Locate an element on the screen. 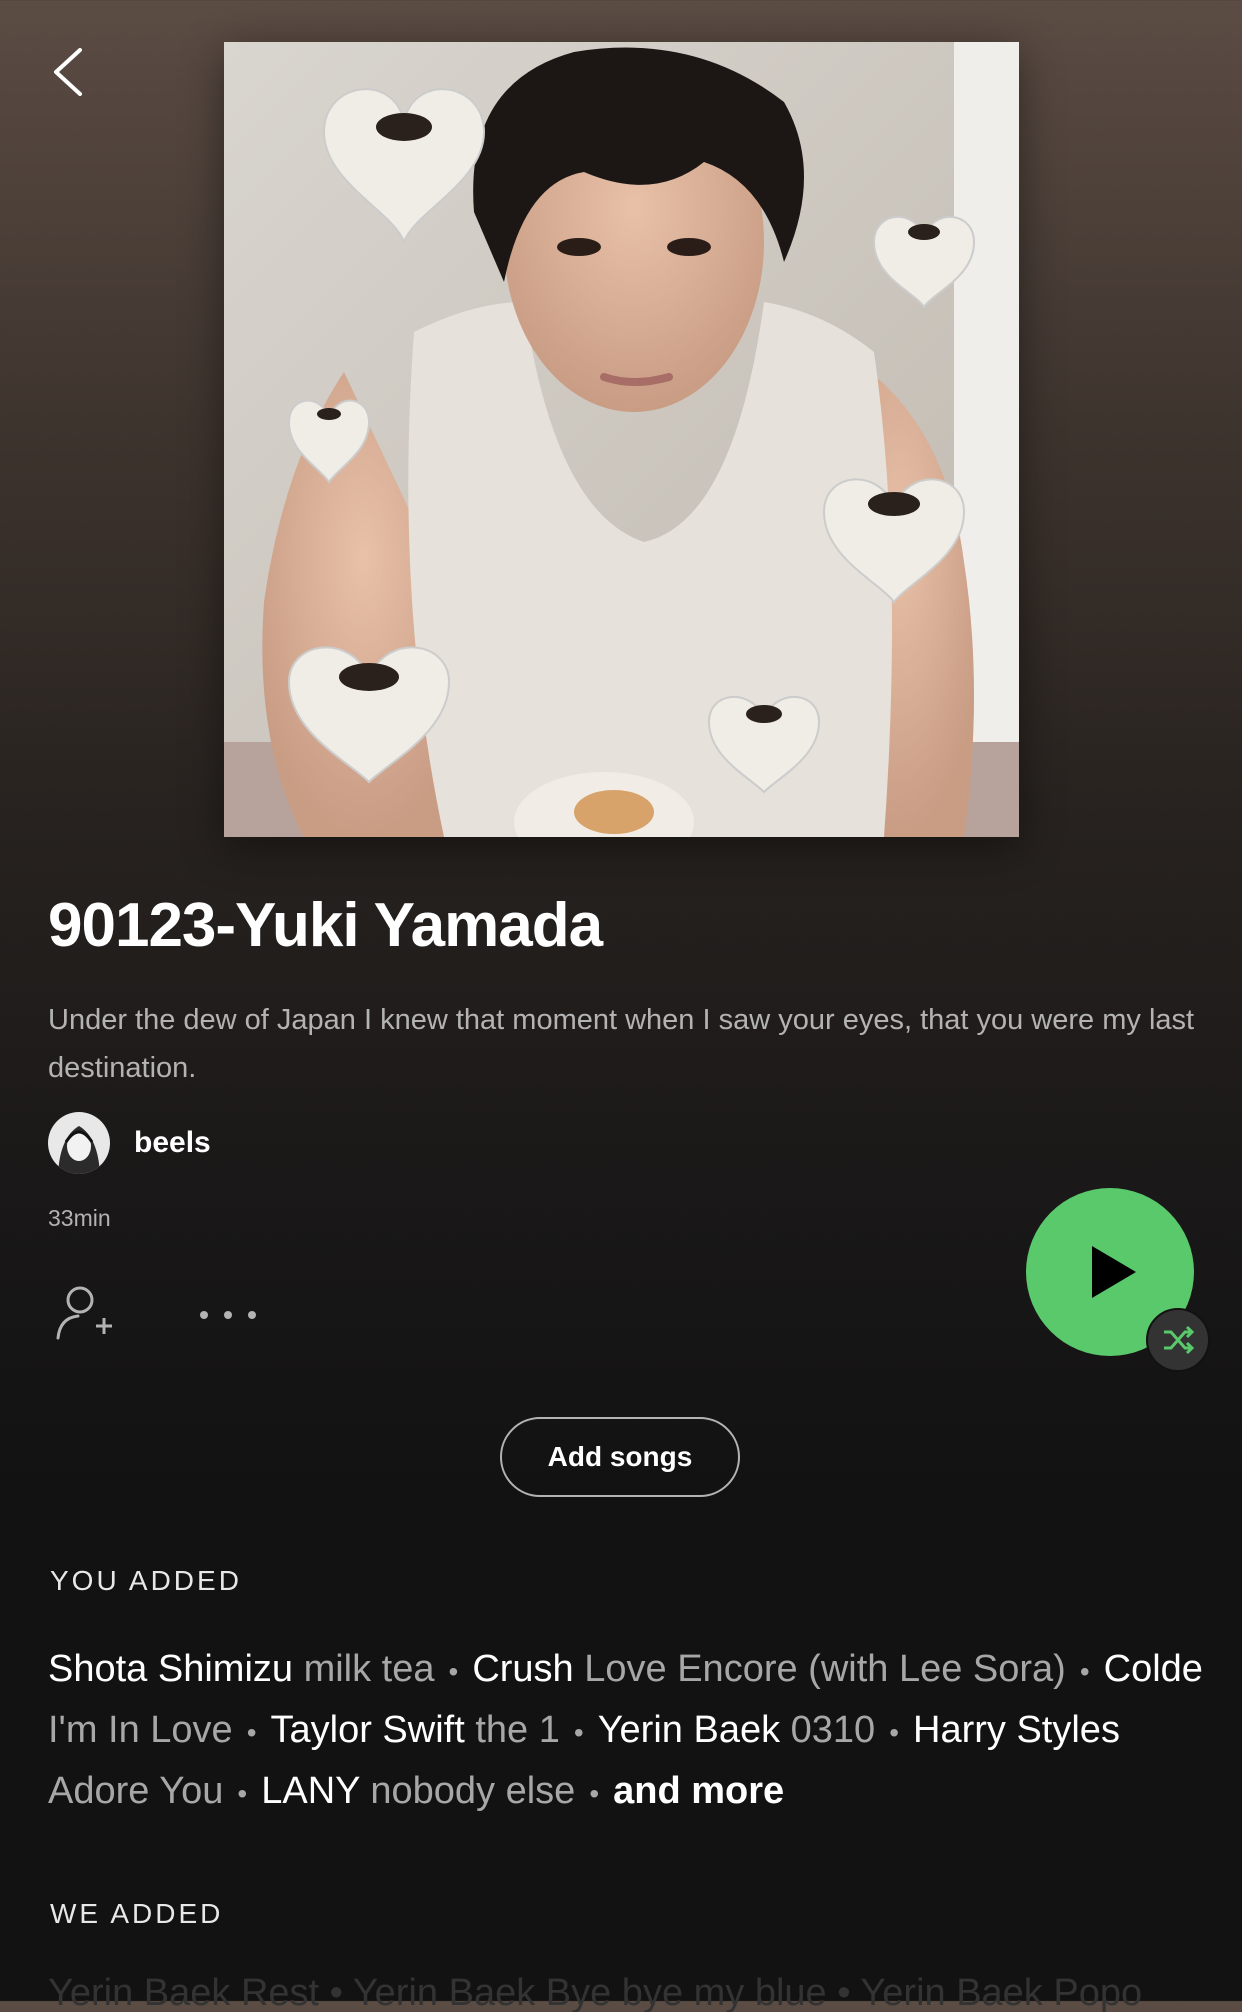 The width and height of the screenshot is (1242, 2012). you-added-heading: YOU ADDED is located at coordinates (146, 1580).